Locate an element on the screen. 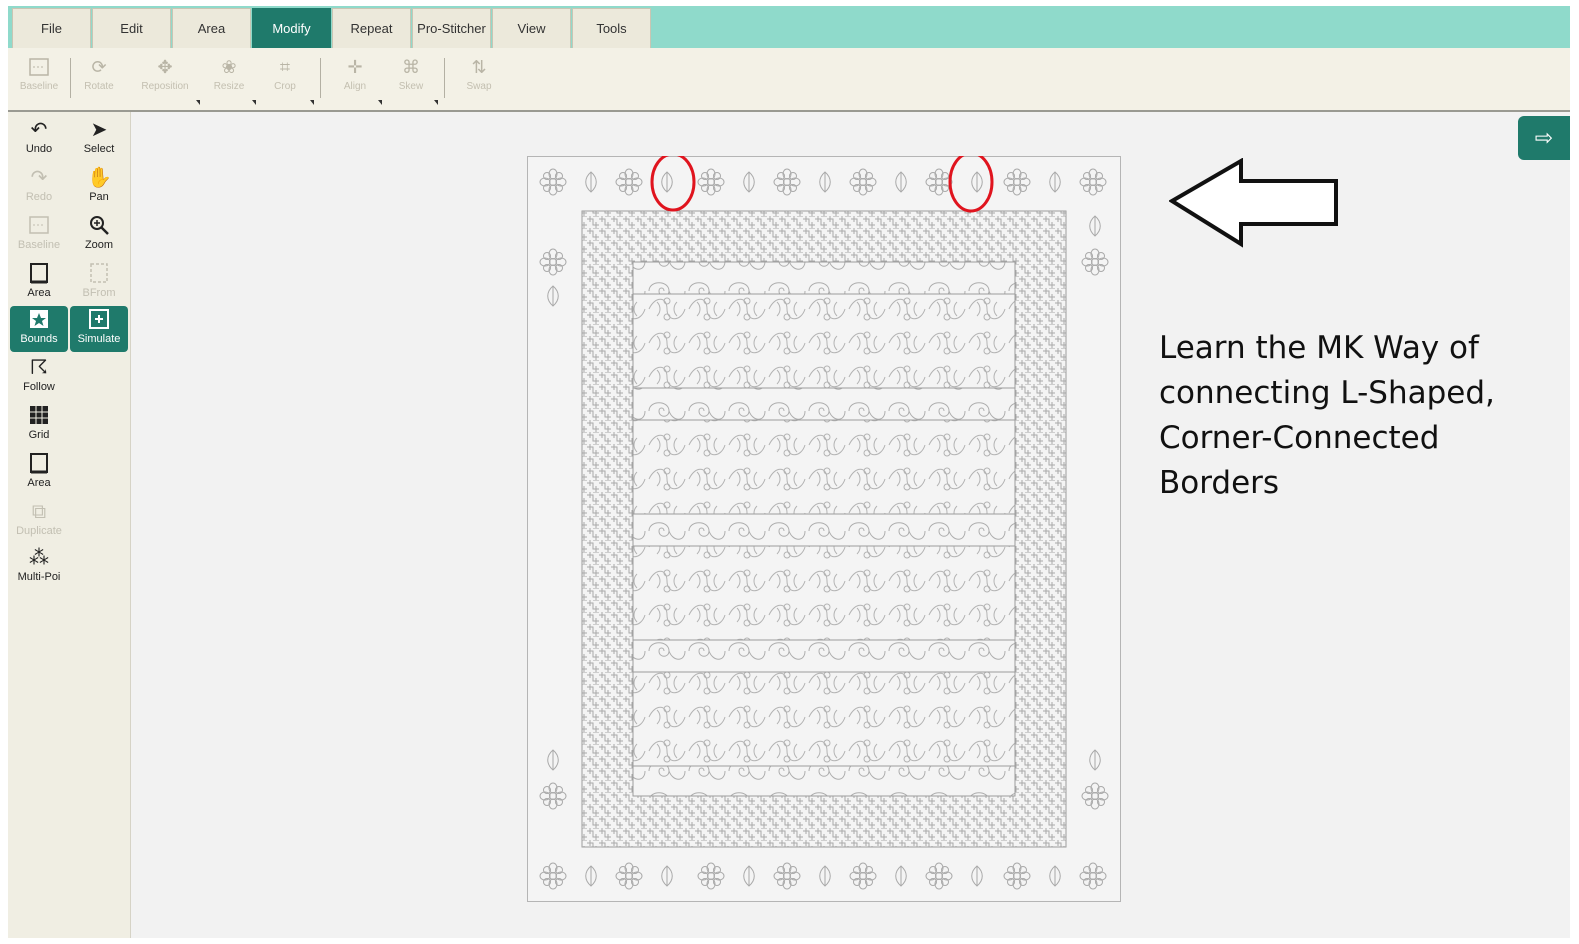 Image resolution: width=1579 pixels, height=944 pixels. tab-pro-stitcher: Pro-Stitcher is located at coordinates (451, 28).